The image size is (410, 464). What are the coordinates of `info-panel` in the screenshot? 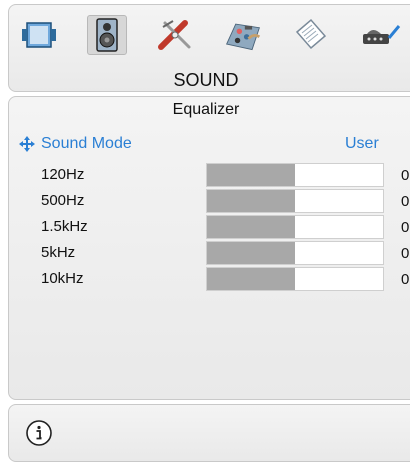 It's located at (209, 433).